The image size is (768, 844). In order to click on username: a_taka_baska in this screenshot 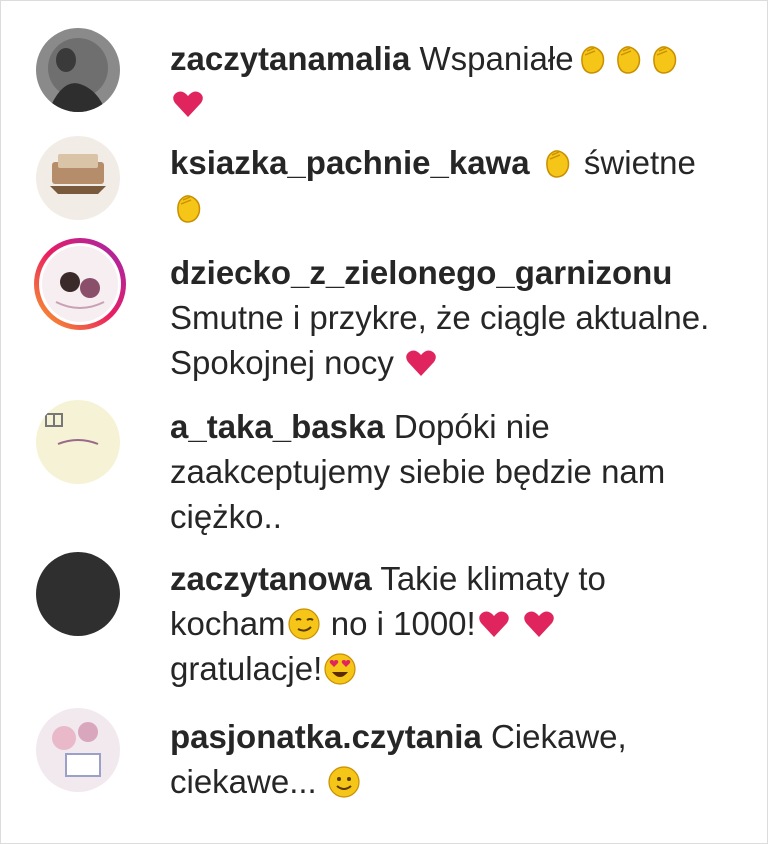, I will do `click(277, 426)`.